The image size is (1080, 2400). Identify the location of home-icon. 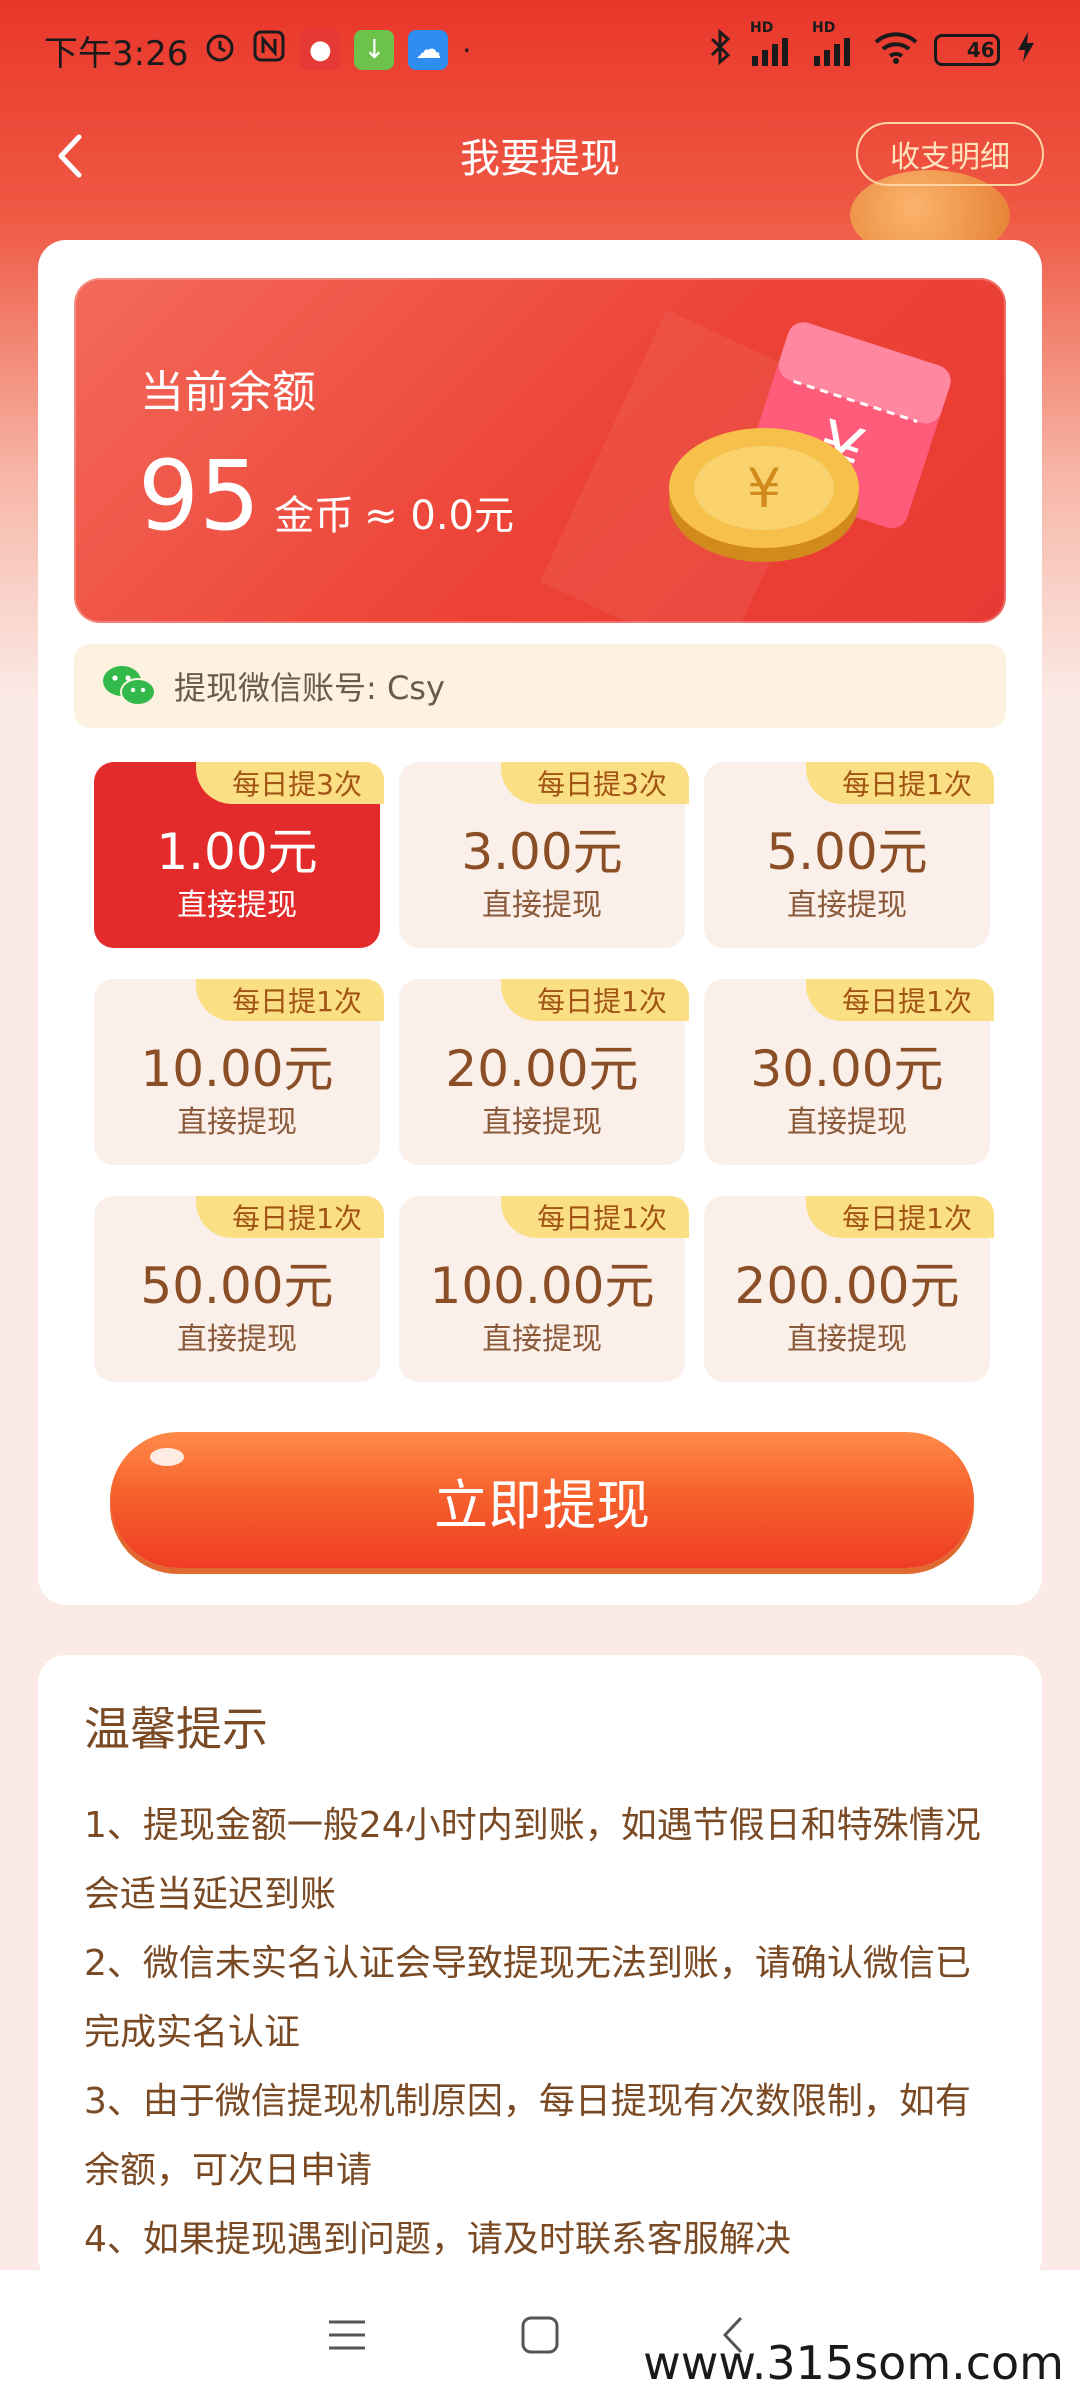
(540, 2335).